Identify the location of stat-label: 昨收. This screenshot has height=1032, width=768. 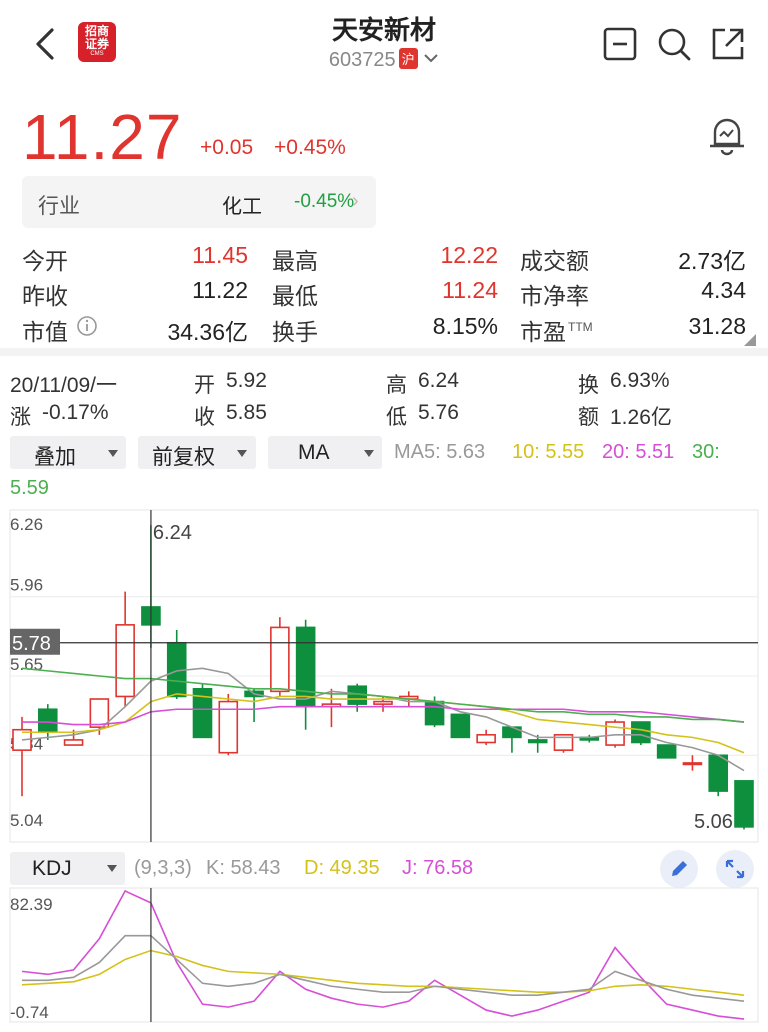
(45, 296).